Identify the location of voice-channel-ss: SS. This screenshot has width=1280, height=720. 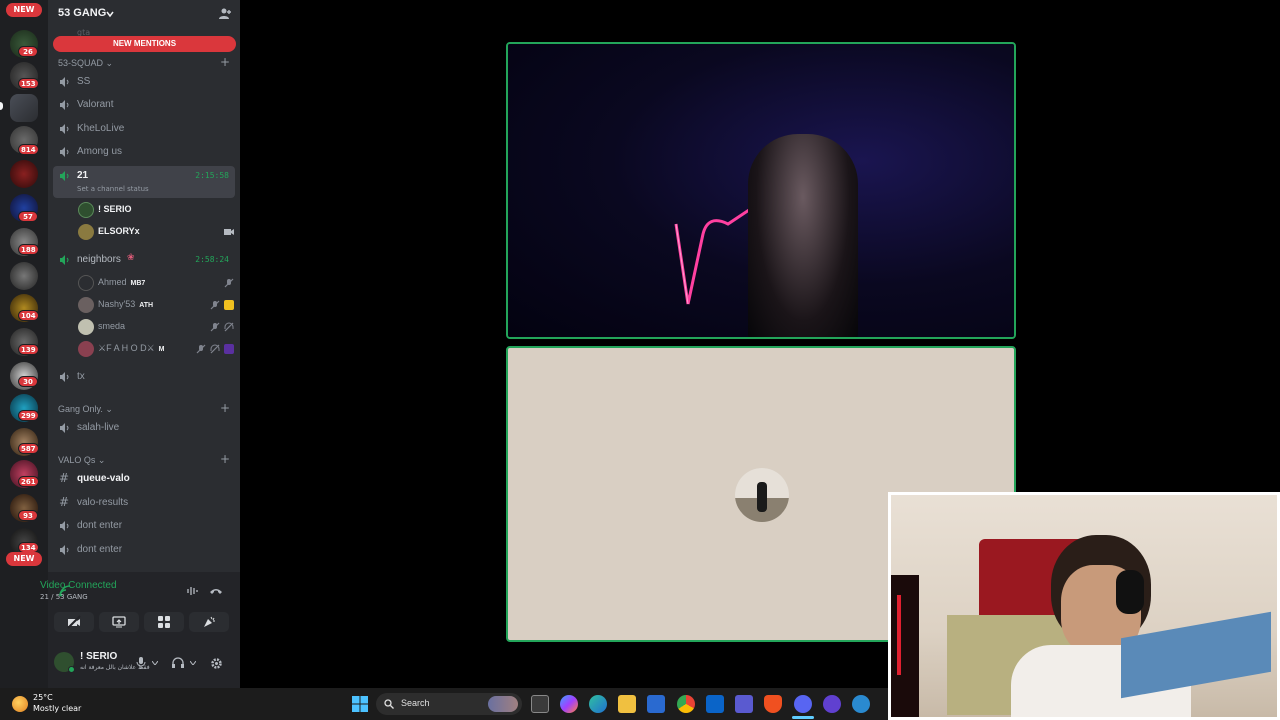
(144, 82).